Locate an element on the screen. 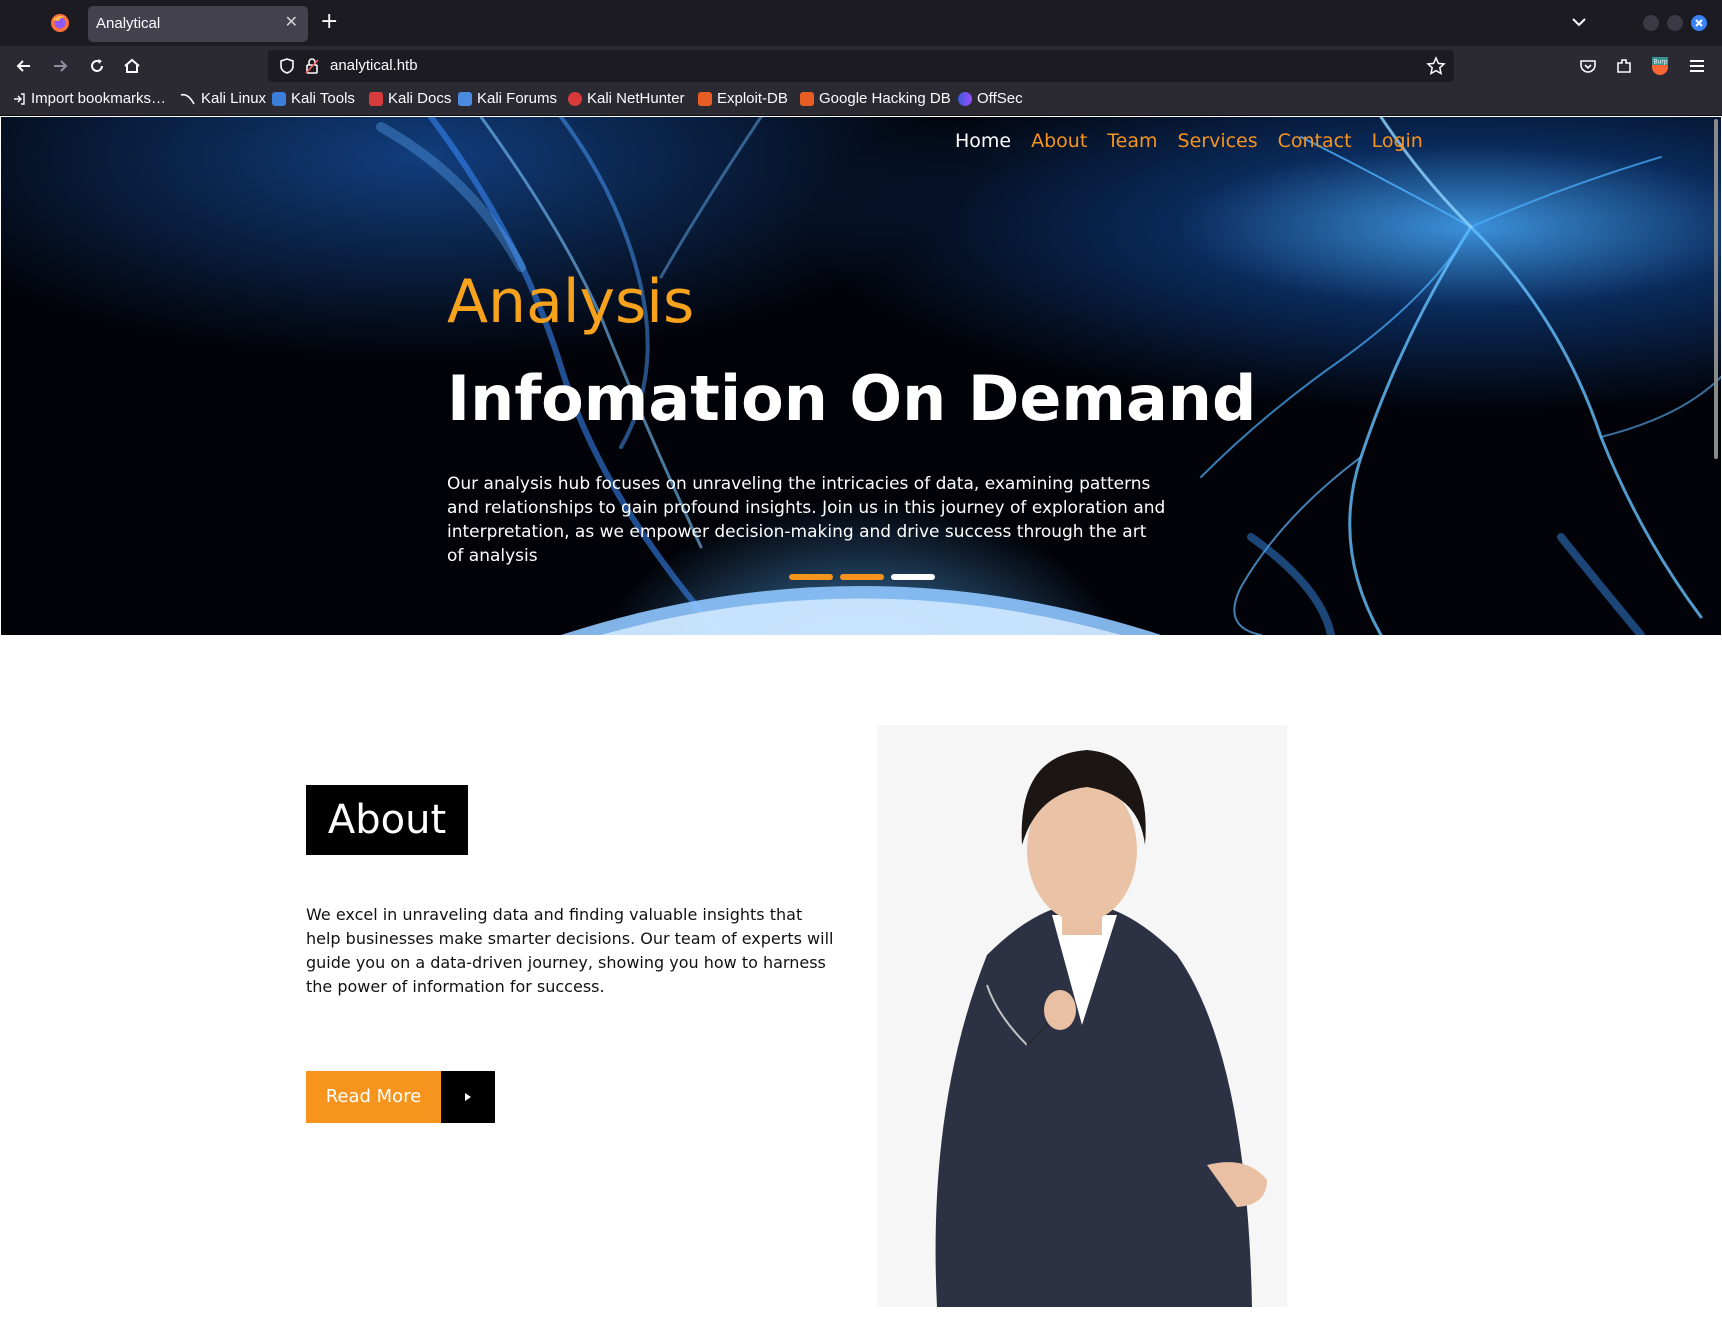  window-close-button is located at coordinates (1699, 23).